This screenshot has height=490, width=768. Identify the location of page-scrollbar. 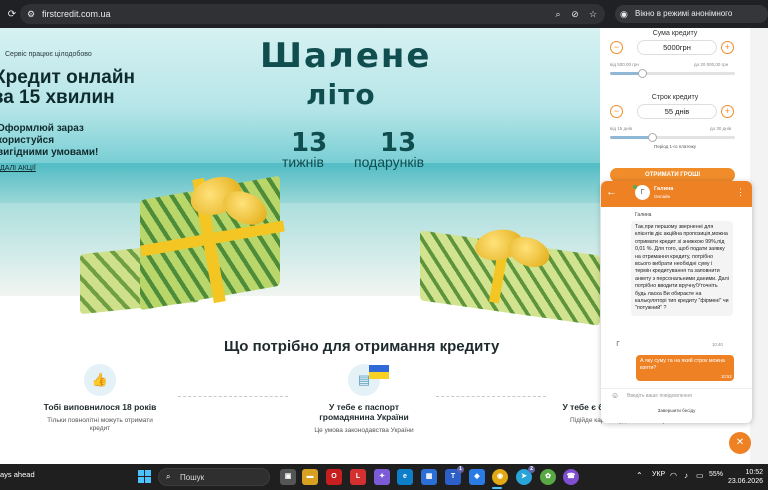
(759, 246).